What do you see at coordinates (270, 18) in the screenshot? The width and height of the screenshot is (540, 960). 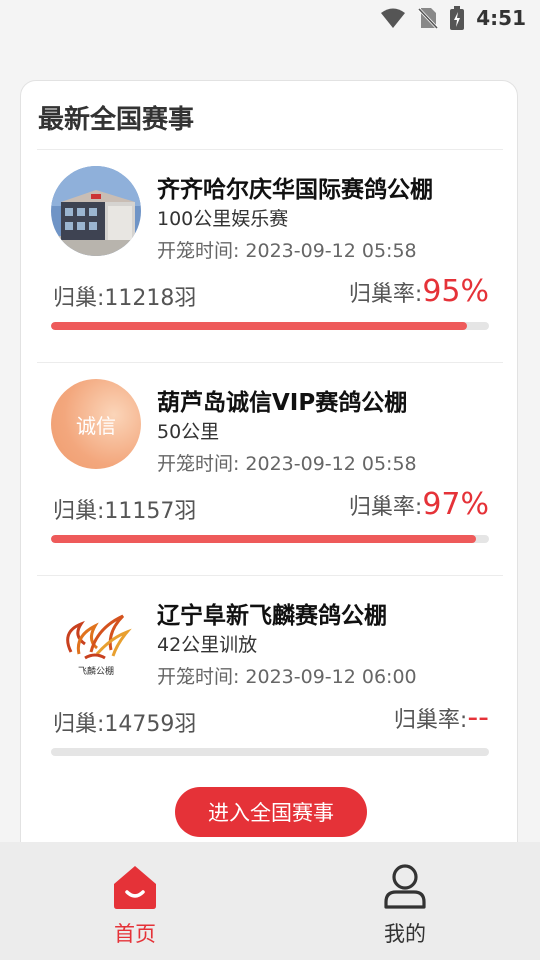 I see `status-bar: 4:51` at bounding box center [270, 18].